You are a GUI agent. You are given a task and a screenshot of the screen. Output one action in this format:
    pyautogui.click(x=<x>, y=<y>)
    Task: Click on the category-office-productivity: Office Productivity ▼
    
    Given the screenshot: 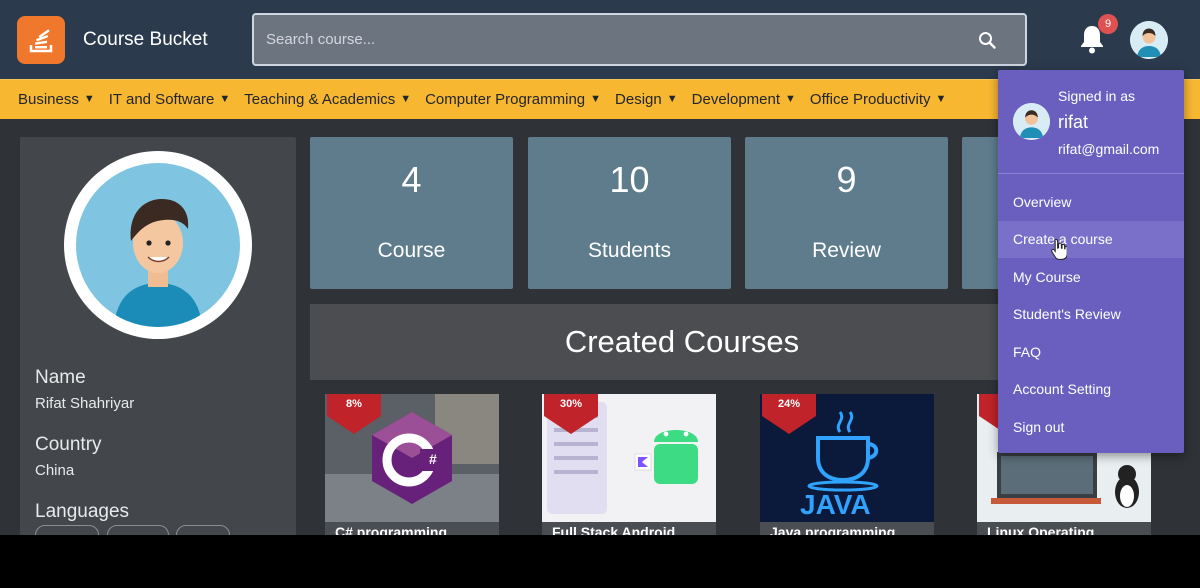 What is the action you would take?
    pyautogui.click(x=878, y=99)
    